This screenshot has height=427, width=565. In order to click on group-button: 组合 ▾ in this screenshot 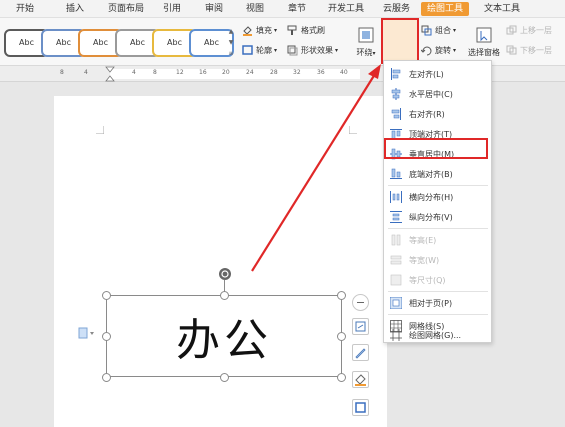, I will do `click(438, 30)`.